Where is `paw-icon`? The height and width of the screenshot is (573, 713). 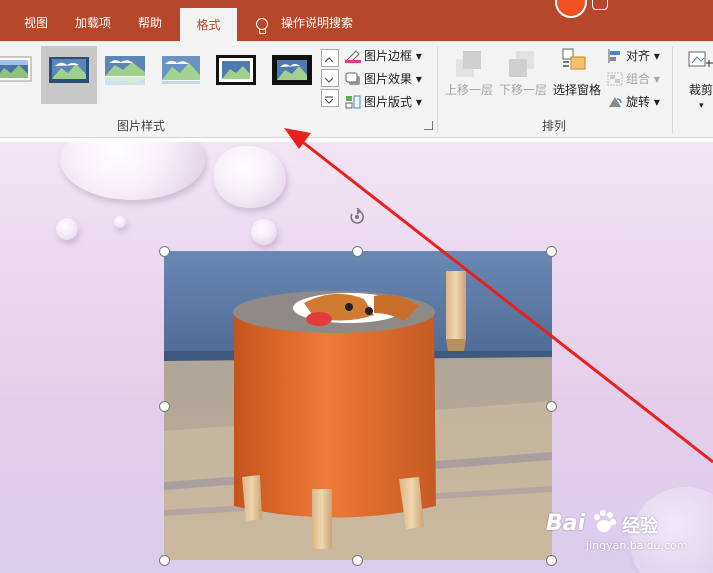
paw-icon is located at coordinates (604, 522).